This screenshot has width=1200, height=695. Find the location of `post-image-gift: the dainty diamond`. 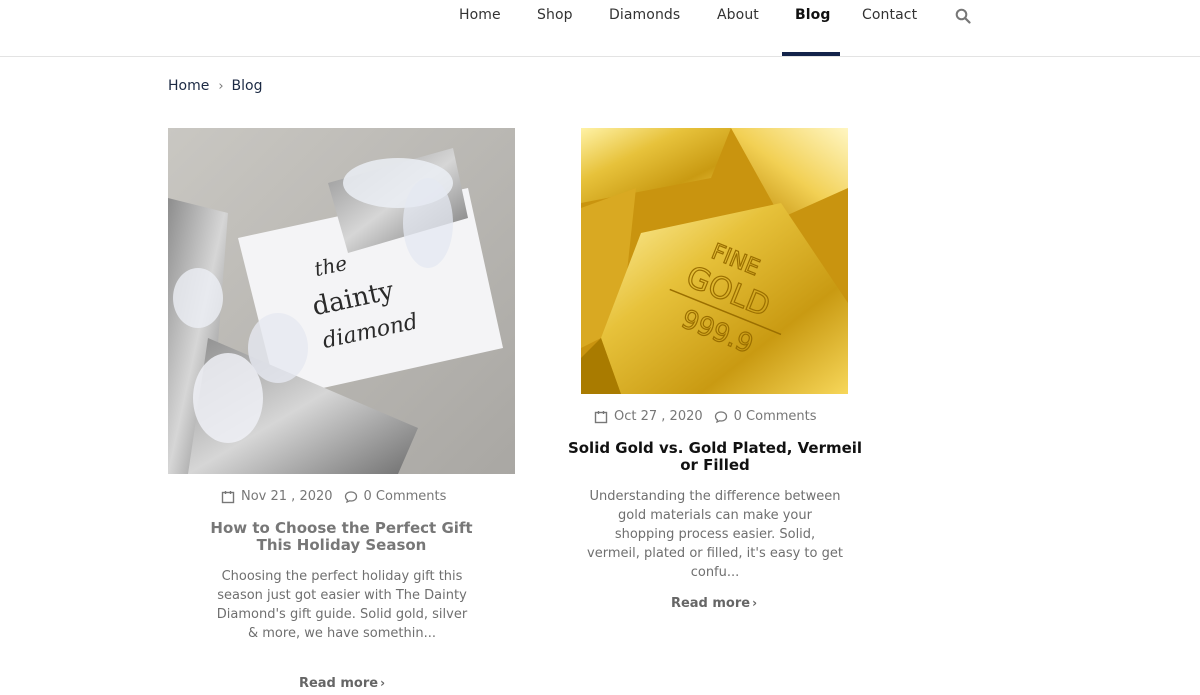

post-image-gift: the dainty diamond is located at coordinates (341, 301).